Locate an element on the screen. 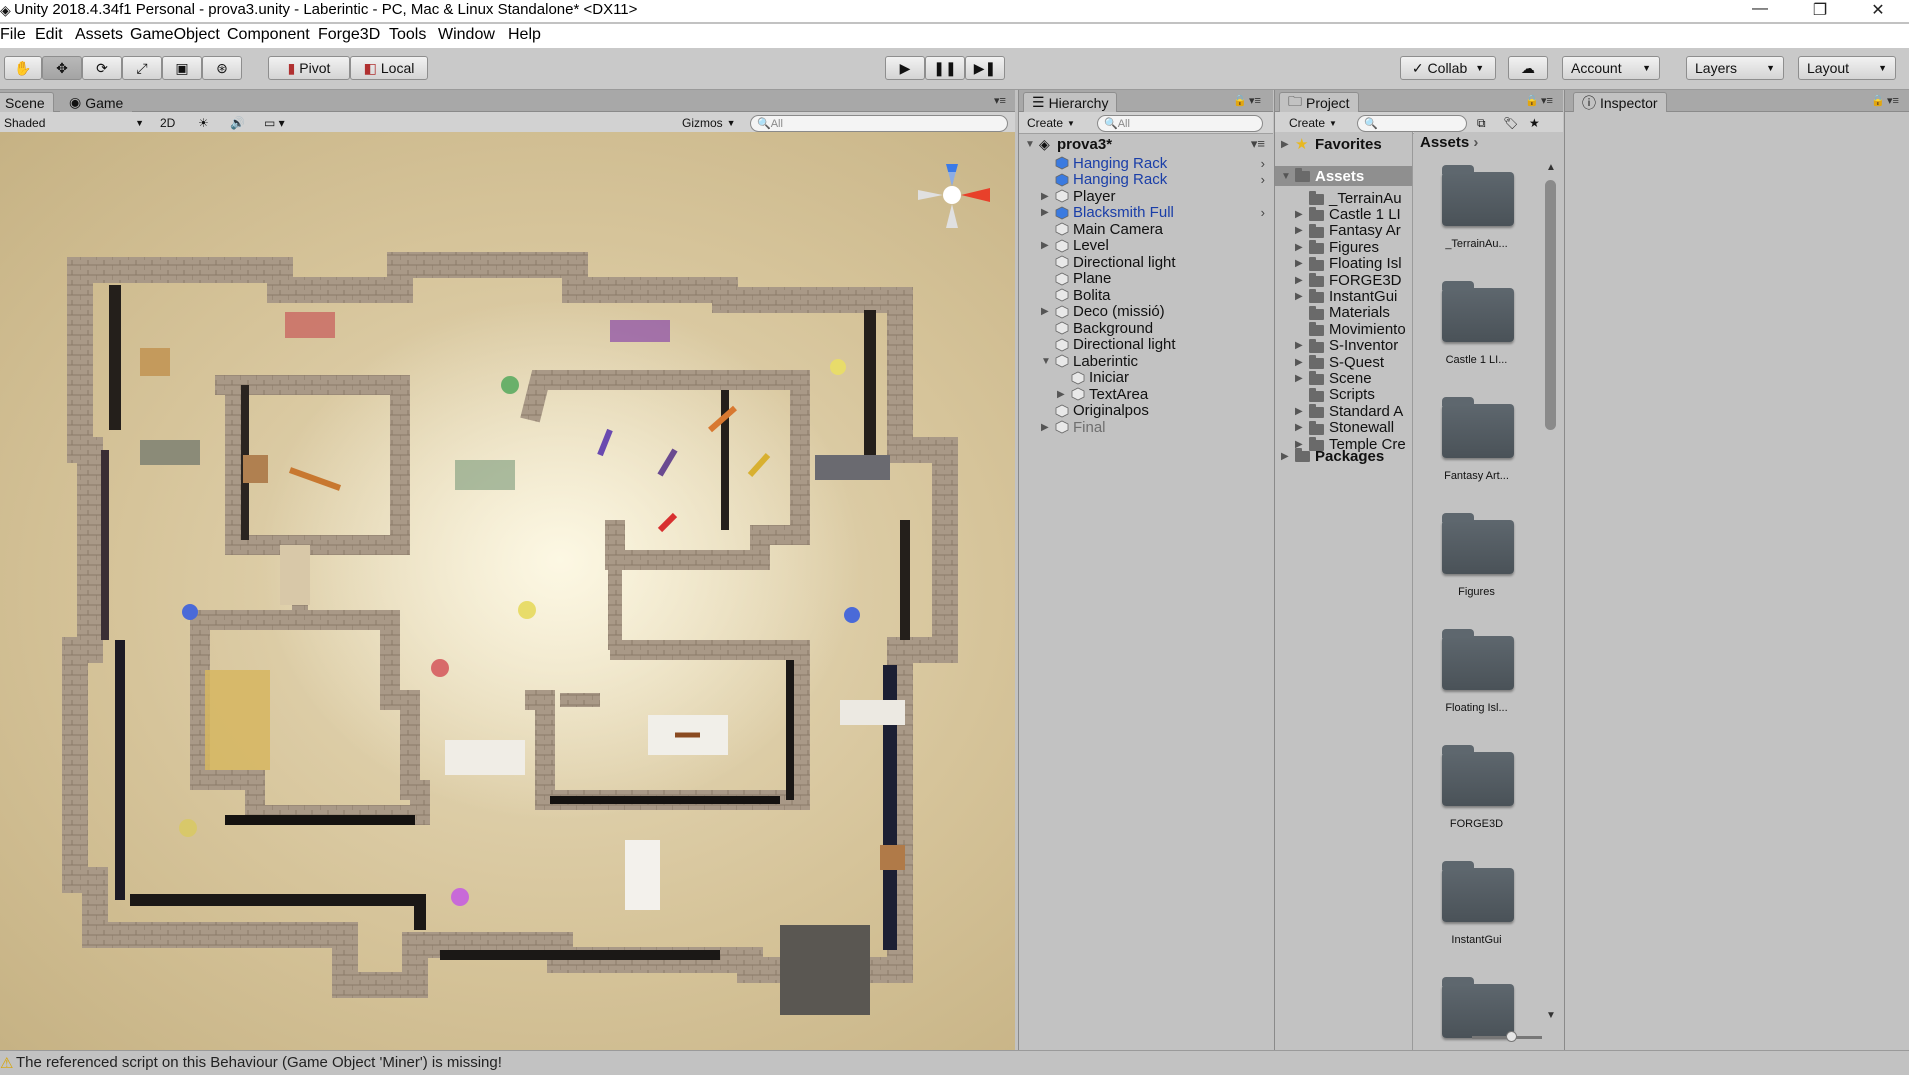  orientation-gizmo is located at coordinates (954, 196).